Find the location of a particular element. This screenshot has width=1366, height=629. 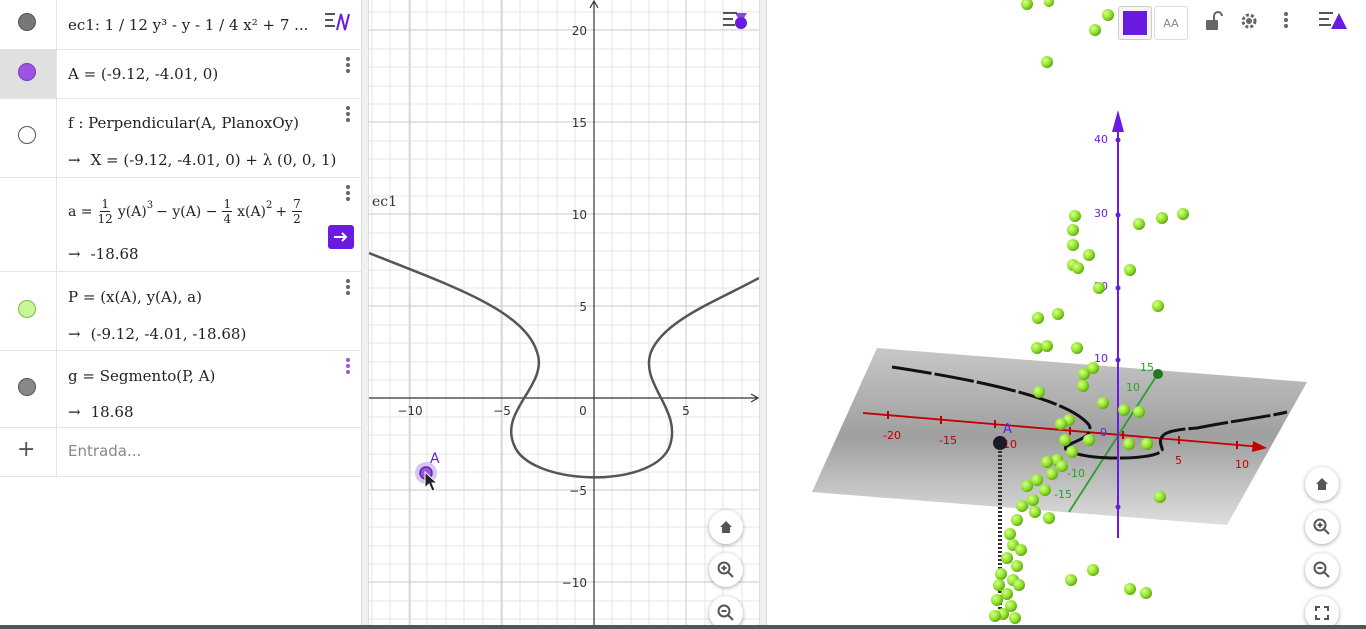

color-swatch-button is located at coordinates (1135, 23).